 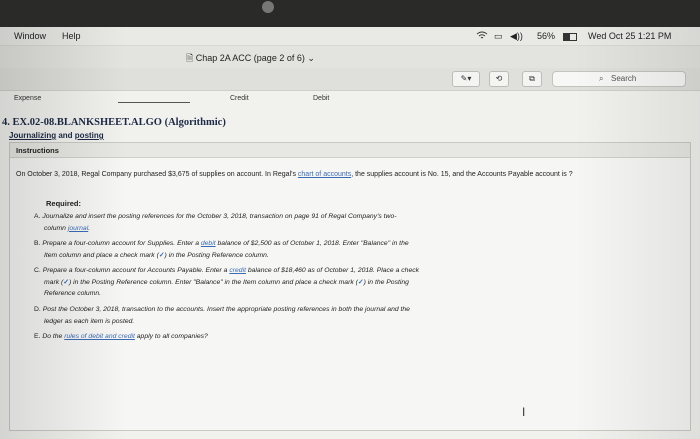 What do you see at coordinates (350, 79) in the screenshot?
I see `toolbar: ✎▾ ⟲ ⧉ ⌕ Search` at bounding box center [350, 79].